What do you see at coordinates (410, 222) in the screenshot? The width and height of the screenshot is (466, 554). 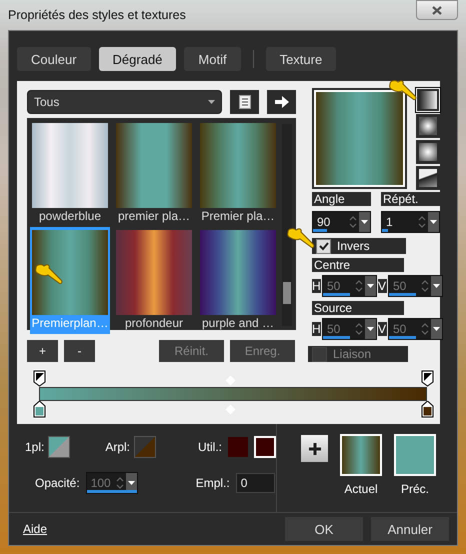 I see `repeat-spinner: 1` at bounding box center [410, 222].